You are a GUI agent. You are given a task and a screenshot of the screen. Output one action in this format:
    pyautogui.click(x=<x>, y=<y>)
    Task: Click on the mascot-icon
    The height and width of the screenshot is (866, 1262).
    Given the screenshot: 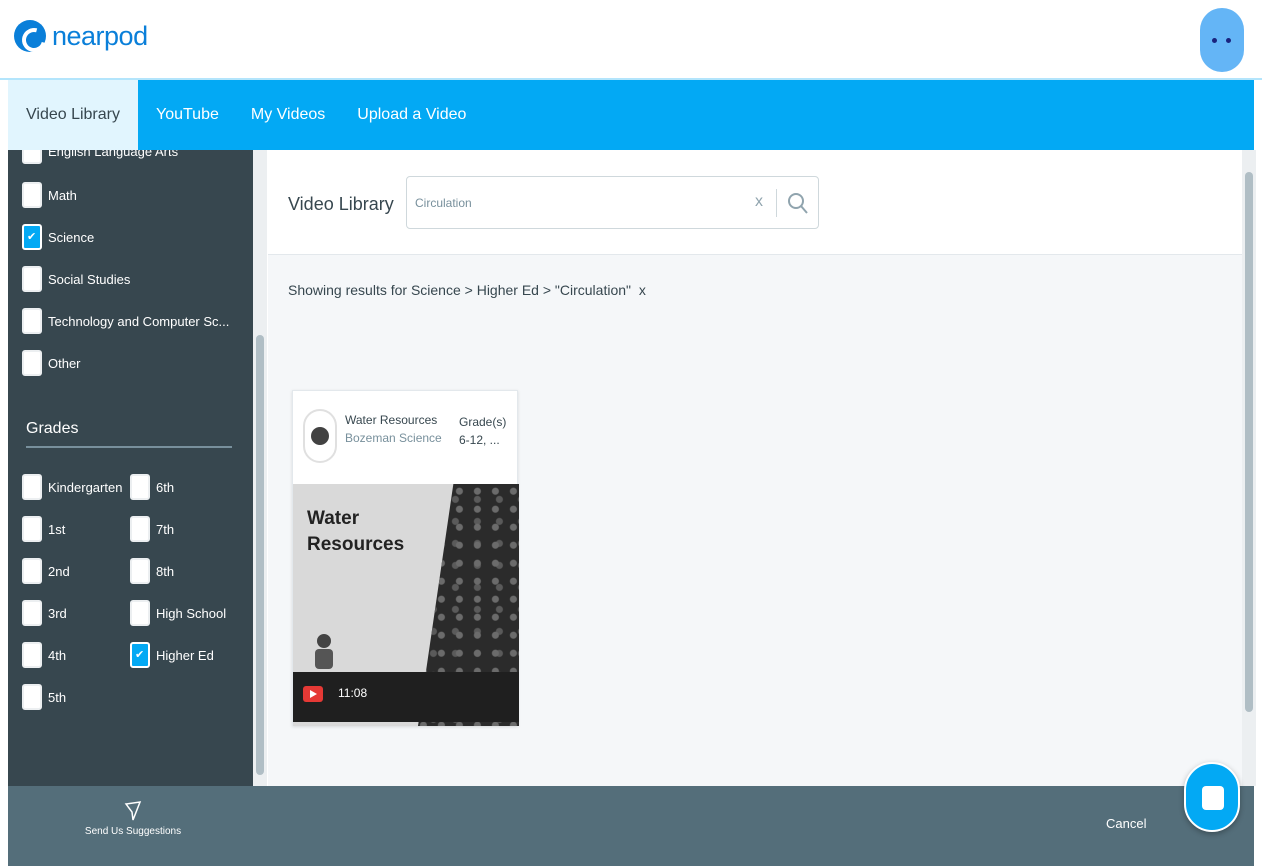 What is the action you would take?
    pyautogui.click(x=324, y=652)
    